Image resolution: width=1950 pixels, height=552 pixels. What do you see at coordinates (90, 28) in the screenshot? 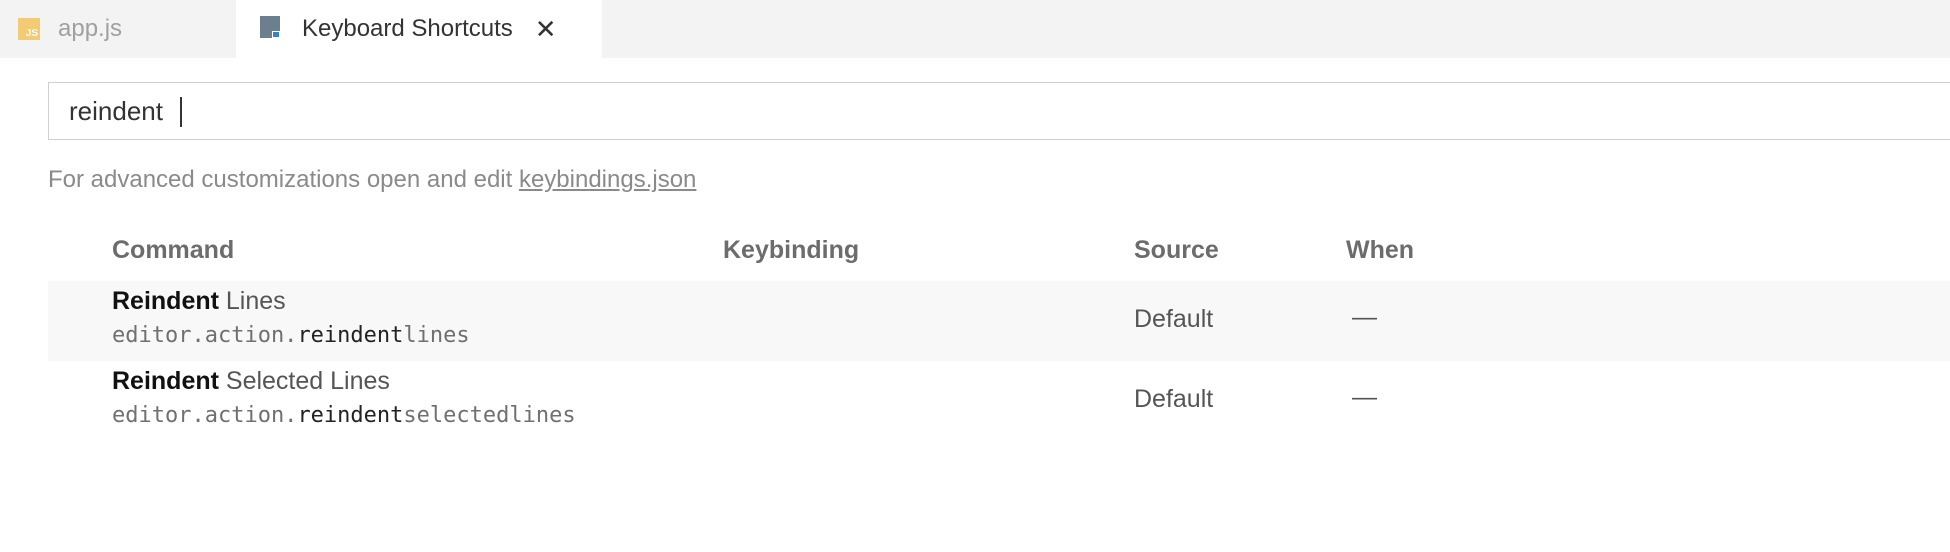
I see `tab-label: app.js` at bounding box center [90, 28].